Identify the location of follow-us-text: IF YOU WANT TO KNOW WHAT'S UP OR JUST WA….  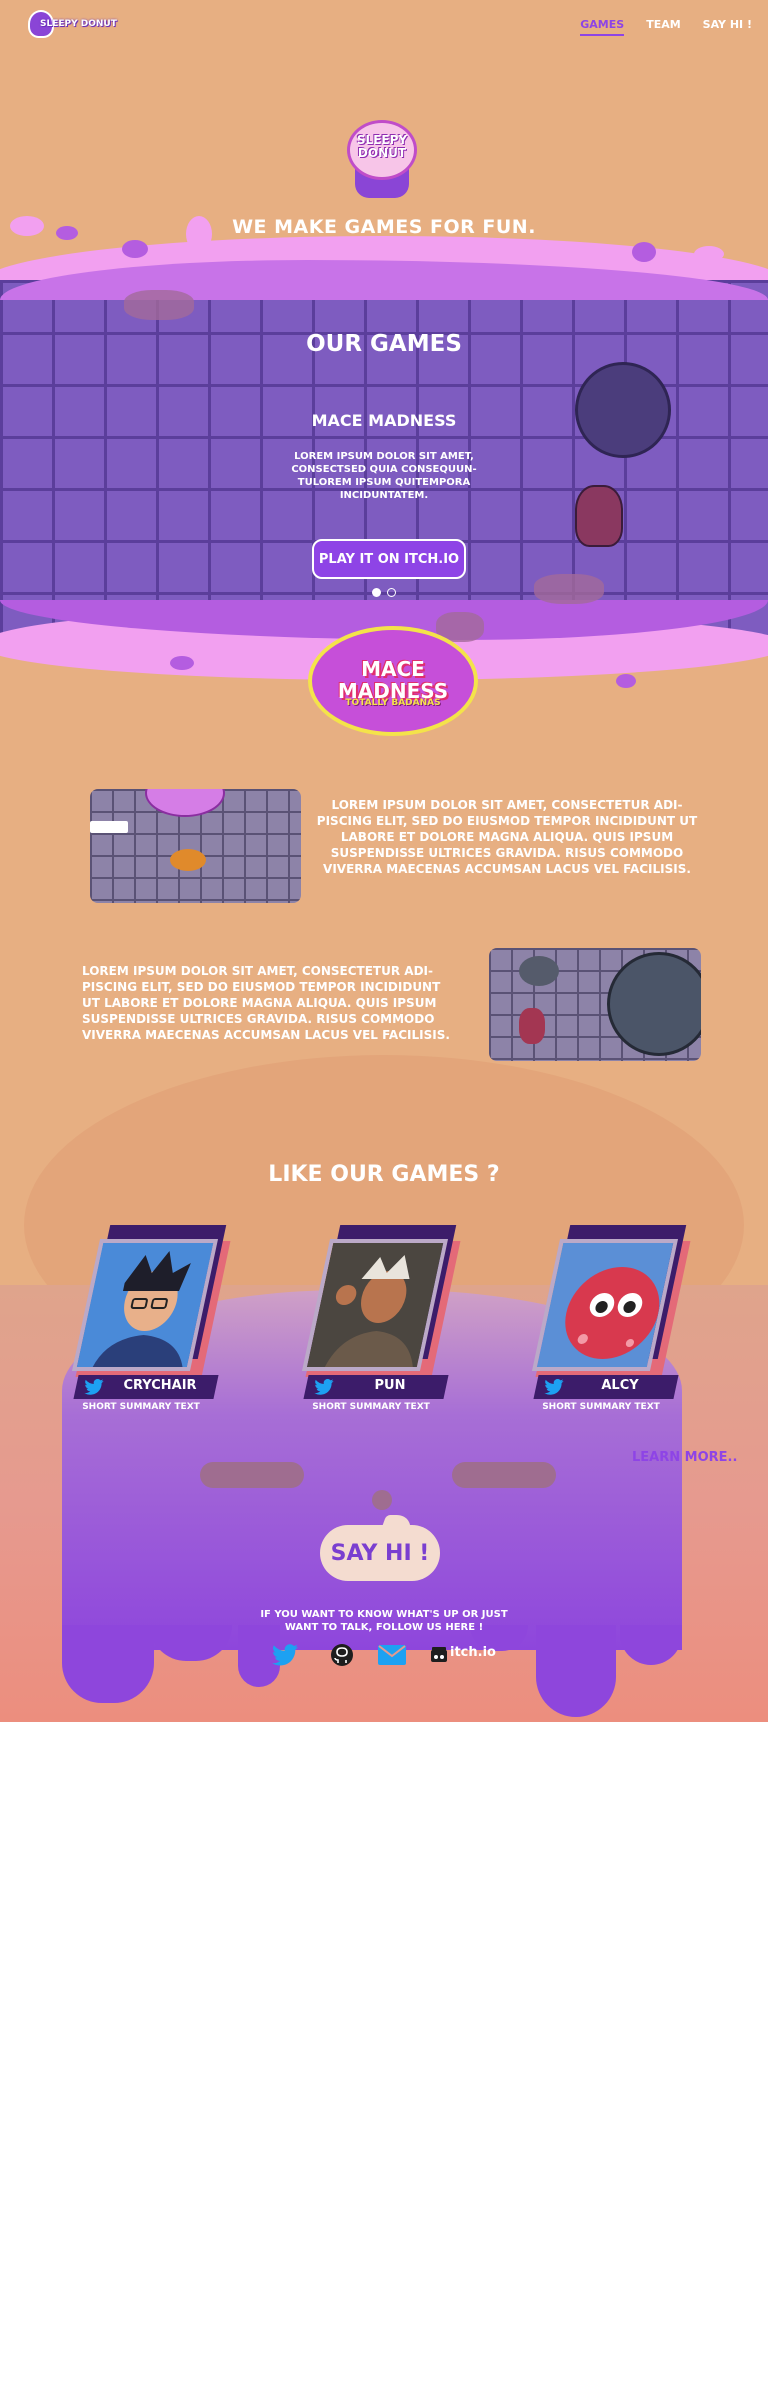
(384, 1621).